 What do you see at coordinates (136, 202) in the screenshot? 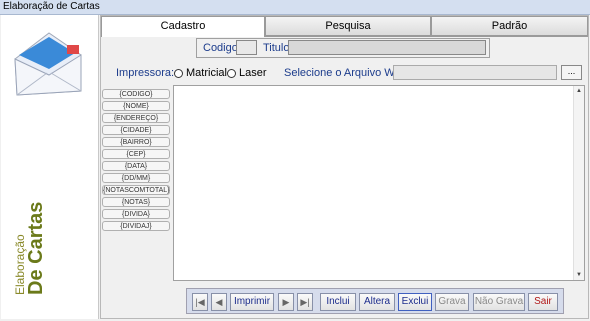
I see `token-button: {NOTAS}` at bounding box center [136, 202].